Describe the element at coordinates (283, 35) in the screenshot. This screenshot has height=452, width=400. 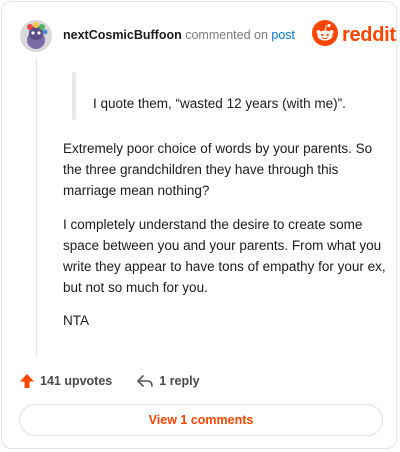
I see `post-link: post` at that location.